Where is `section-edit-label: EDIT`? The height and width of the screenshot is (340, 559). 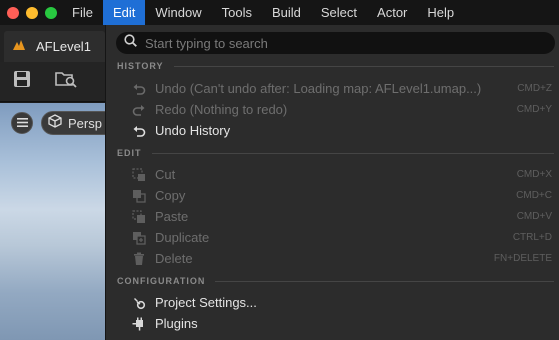
section-edit-label: EDIT is located at coordinates (129, 153).